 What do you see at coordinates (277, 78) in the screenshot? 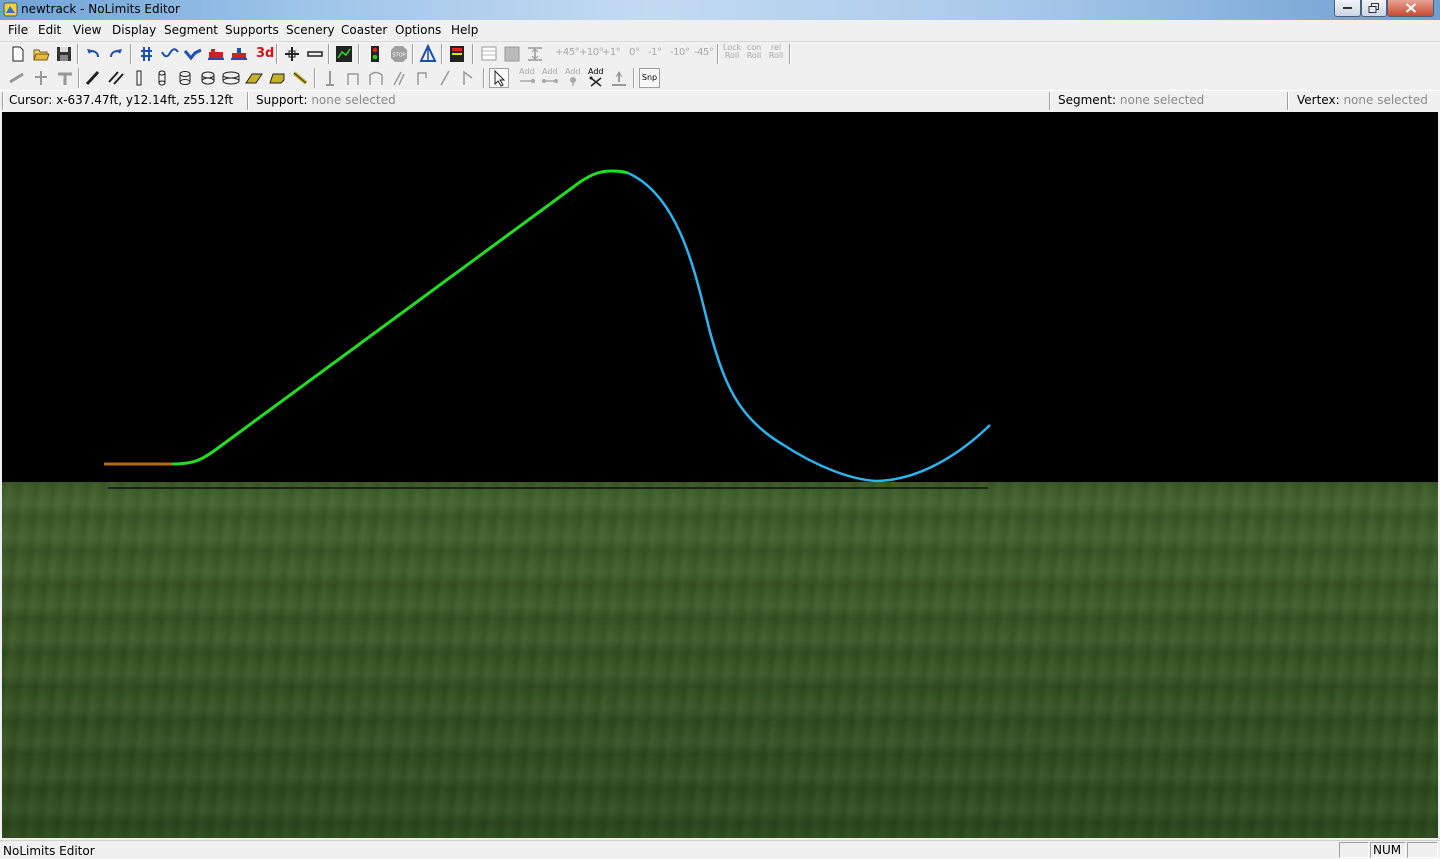
I see `footer-block-button` at bounding box center [277, 78].